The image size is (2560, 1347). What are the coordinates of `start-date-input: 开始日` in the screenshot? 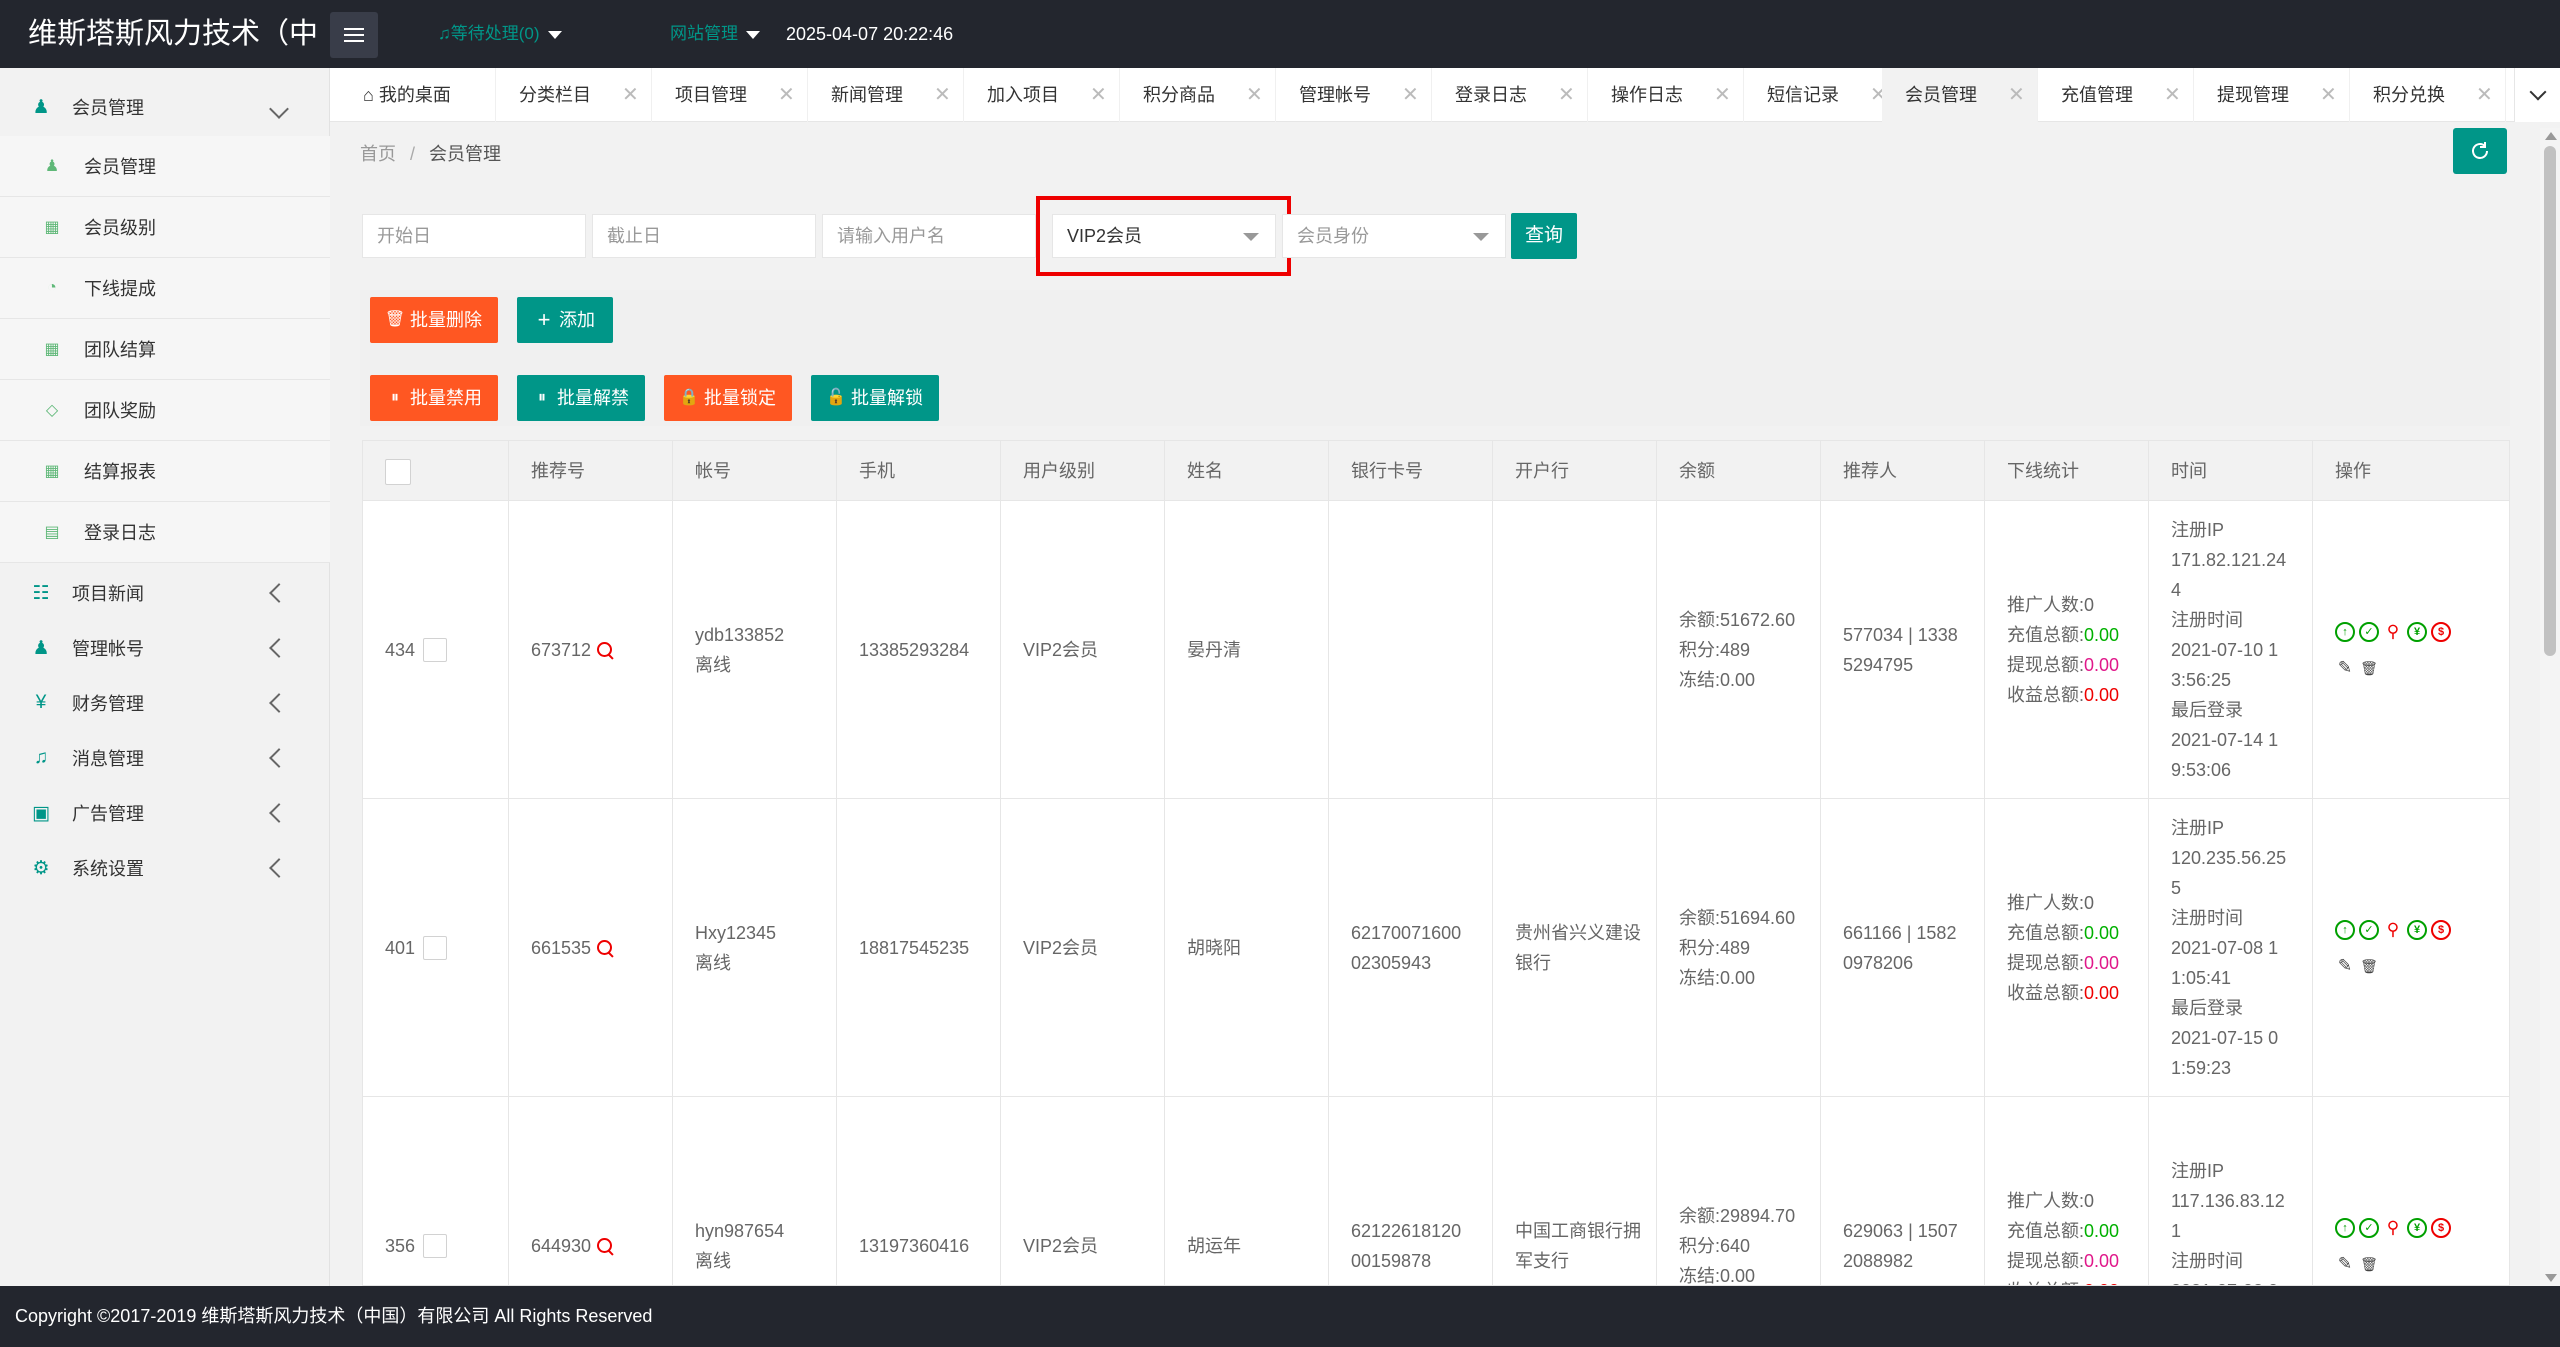 It's located at (474, 236).